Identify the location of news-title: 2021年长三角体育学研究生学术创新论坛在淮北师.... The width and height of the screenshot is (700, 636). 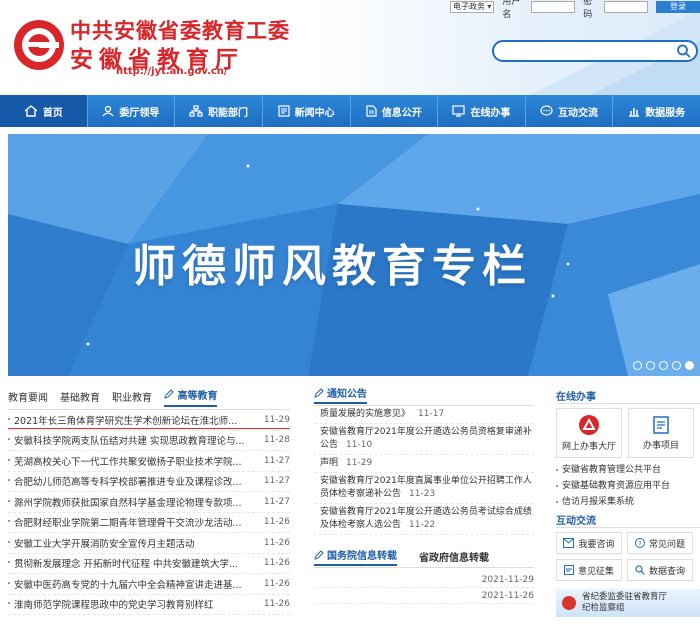
(132, 420).